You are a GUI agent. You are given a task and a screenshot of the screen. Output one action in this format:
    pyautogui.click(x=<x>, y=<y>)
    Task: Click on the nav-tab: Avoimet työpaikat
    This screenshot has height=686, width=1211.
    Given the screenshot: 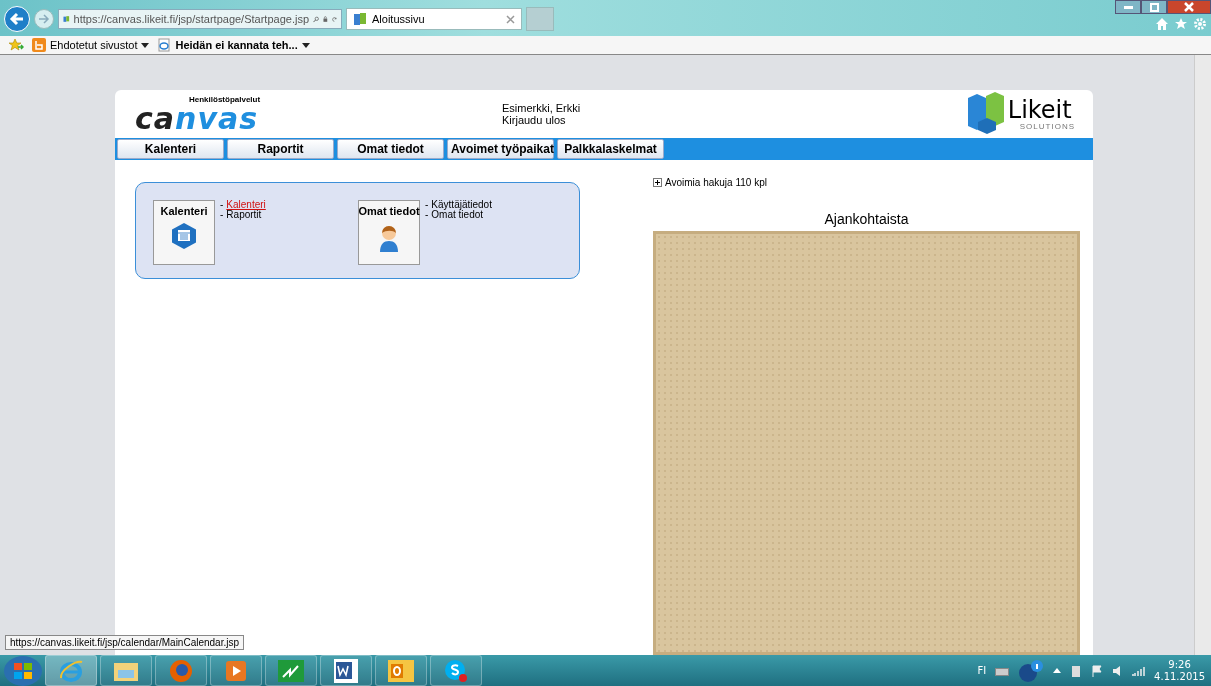 What is the action you would take?
    pyautogui.click(x=500, y=149)
    